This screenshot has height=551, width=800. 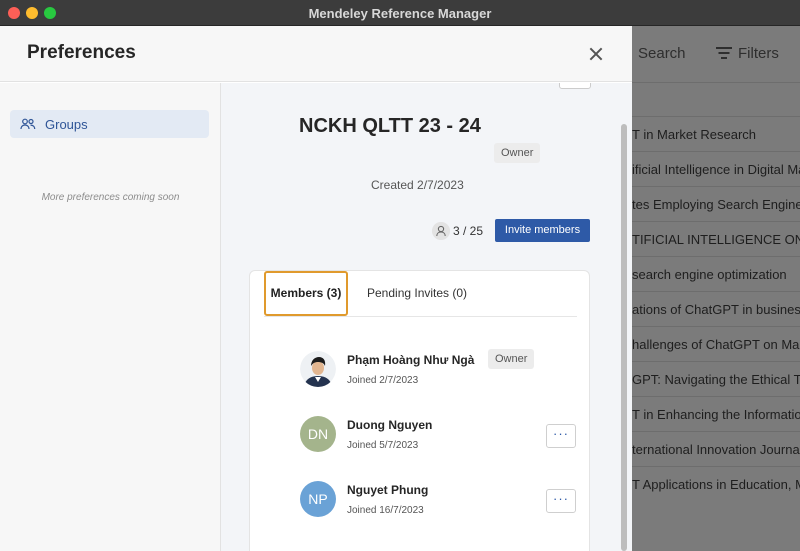 I want to click on scrollbar-thumb, so click(x=624, y=337).